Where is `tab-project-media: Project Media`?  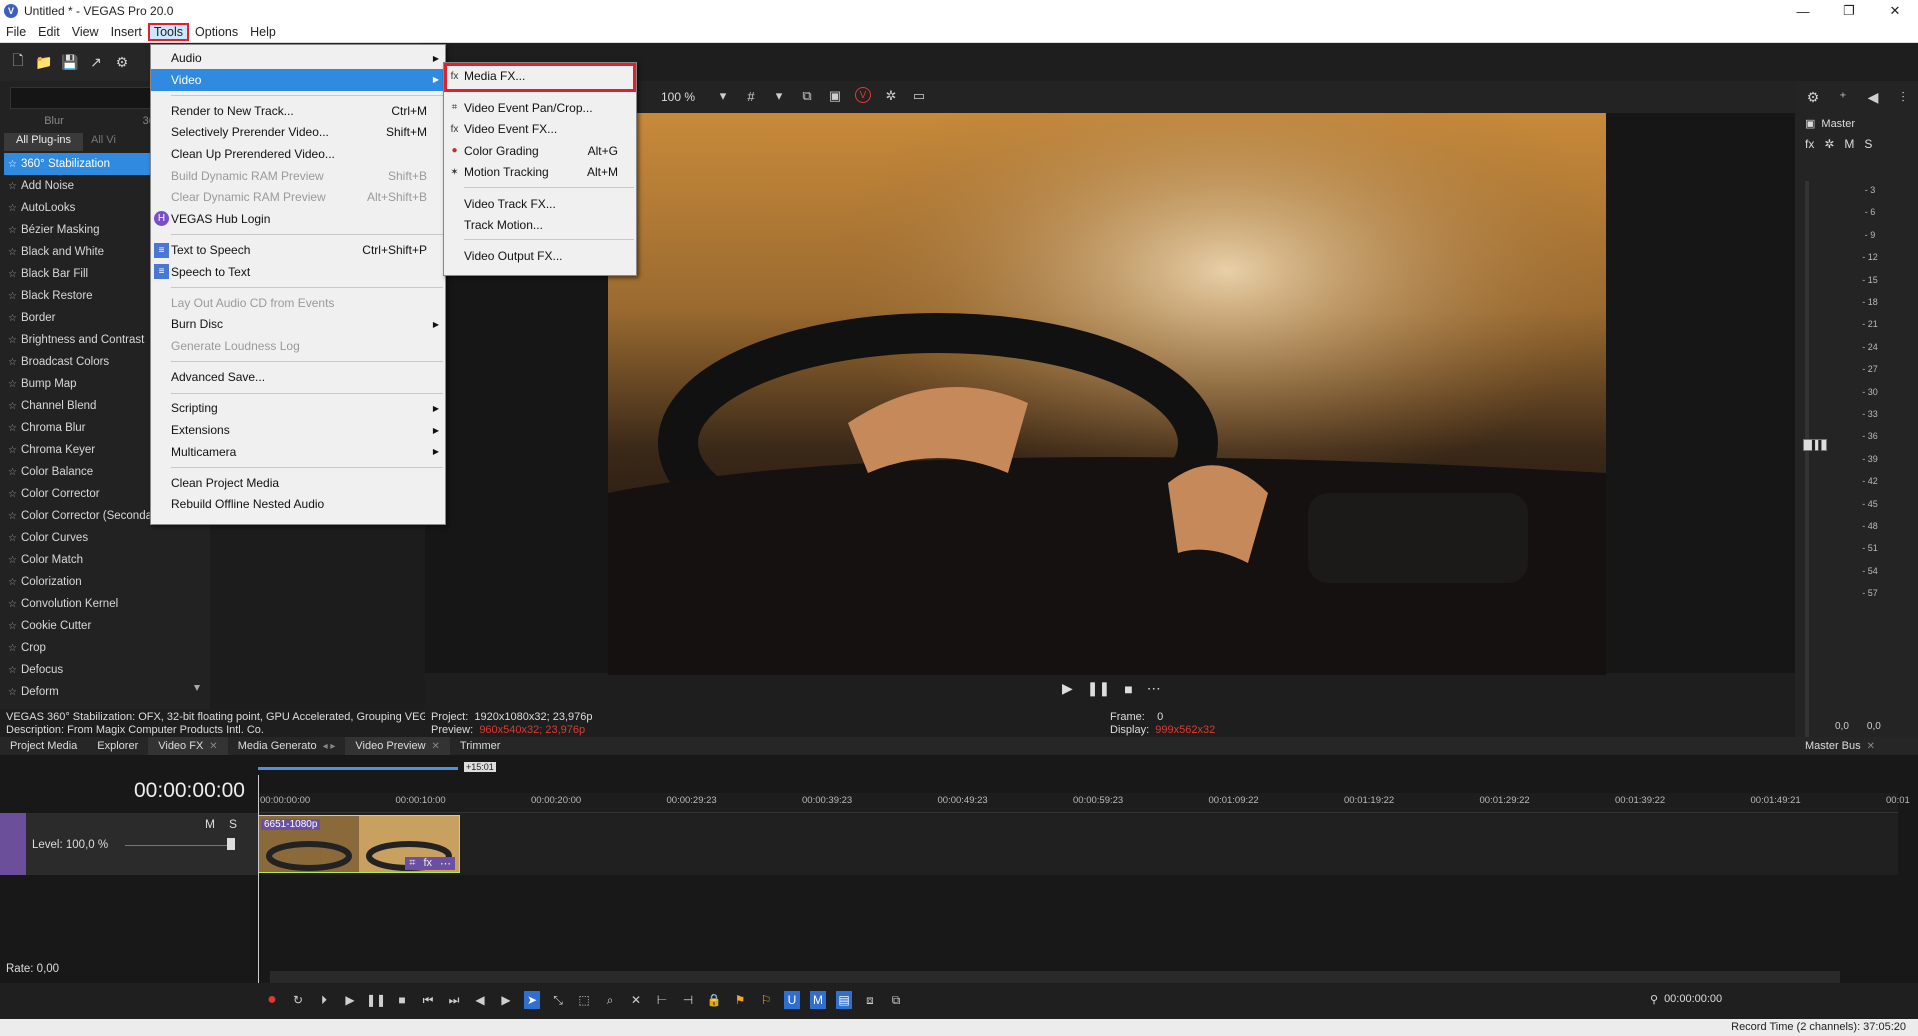 tab-project-media: Project Media is located at coordinates (43, 746).